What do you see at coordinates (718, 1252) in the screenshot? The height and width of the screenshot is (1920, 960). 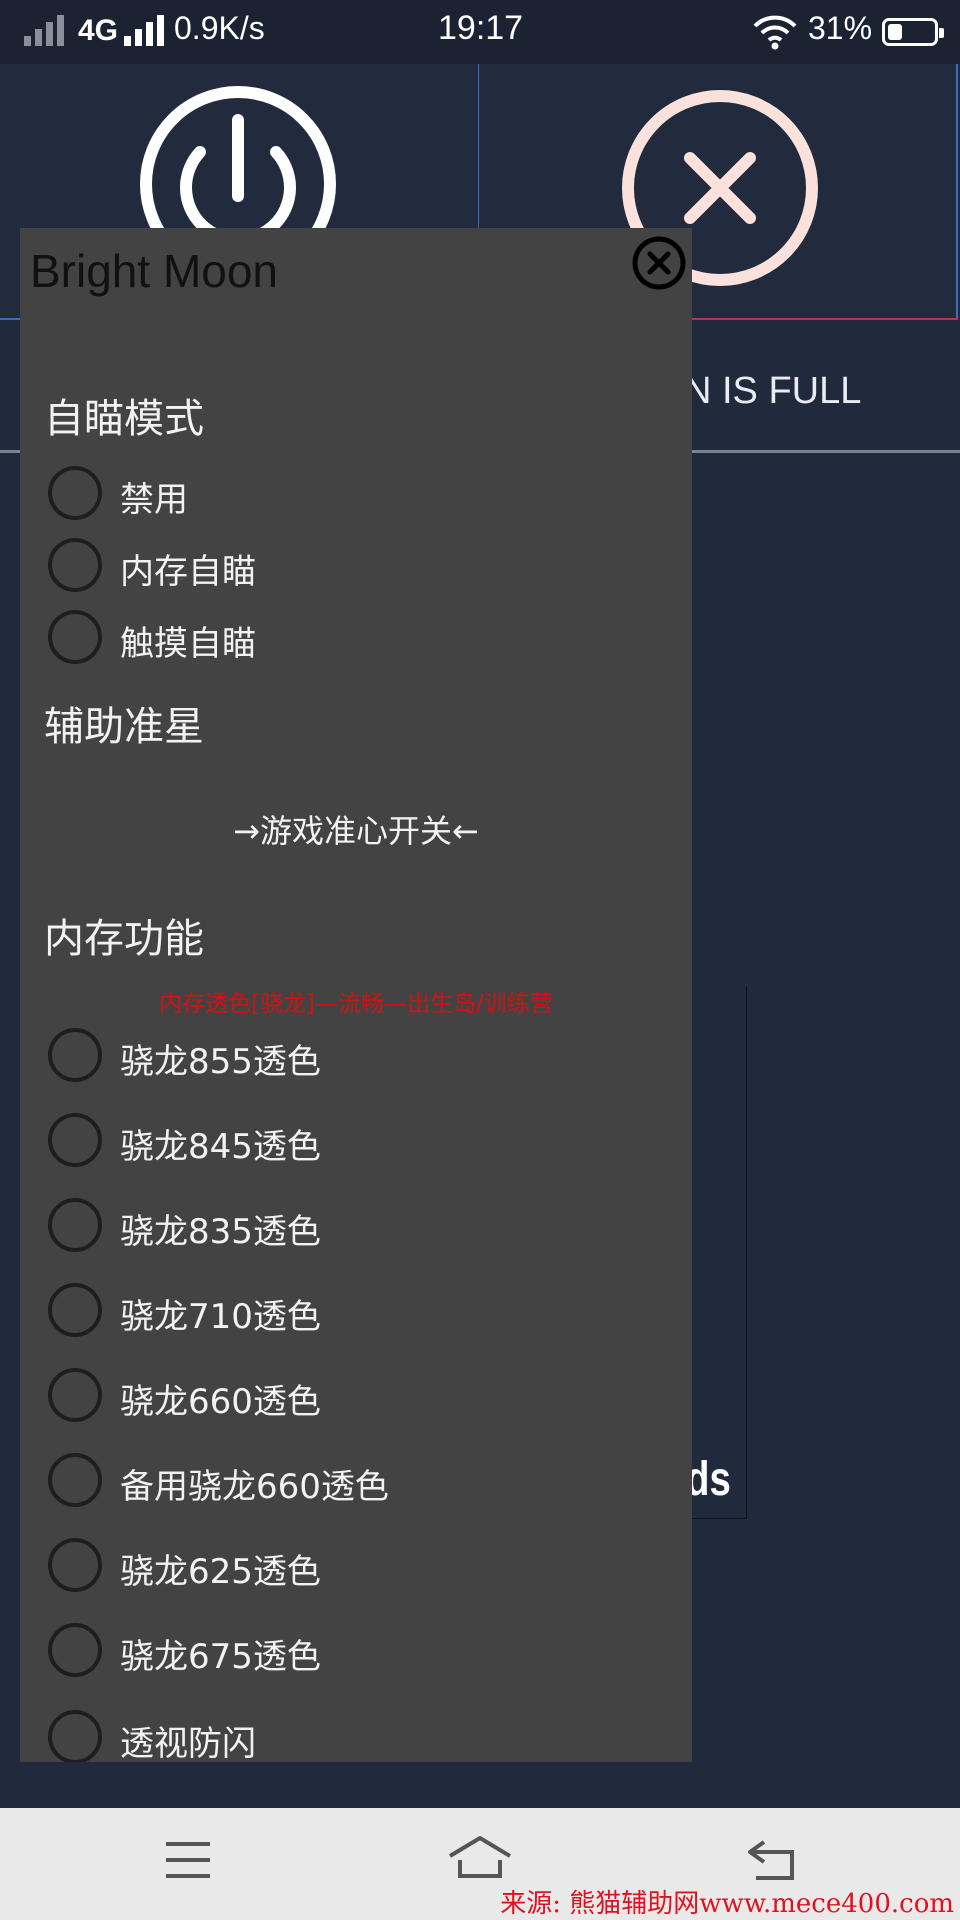 I see `background-card` at bounding box center [718, 1252].